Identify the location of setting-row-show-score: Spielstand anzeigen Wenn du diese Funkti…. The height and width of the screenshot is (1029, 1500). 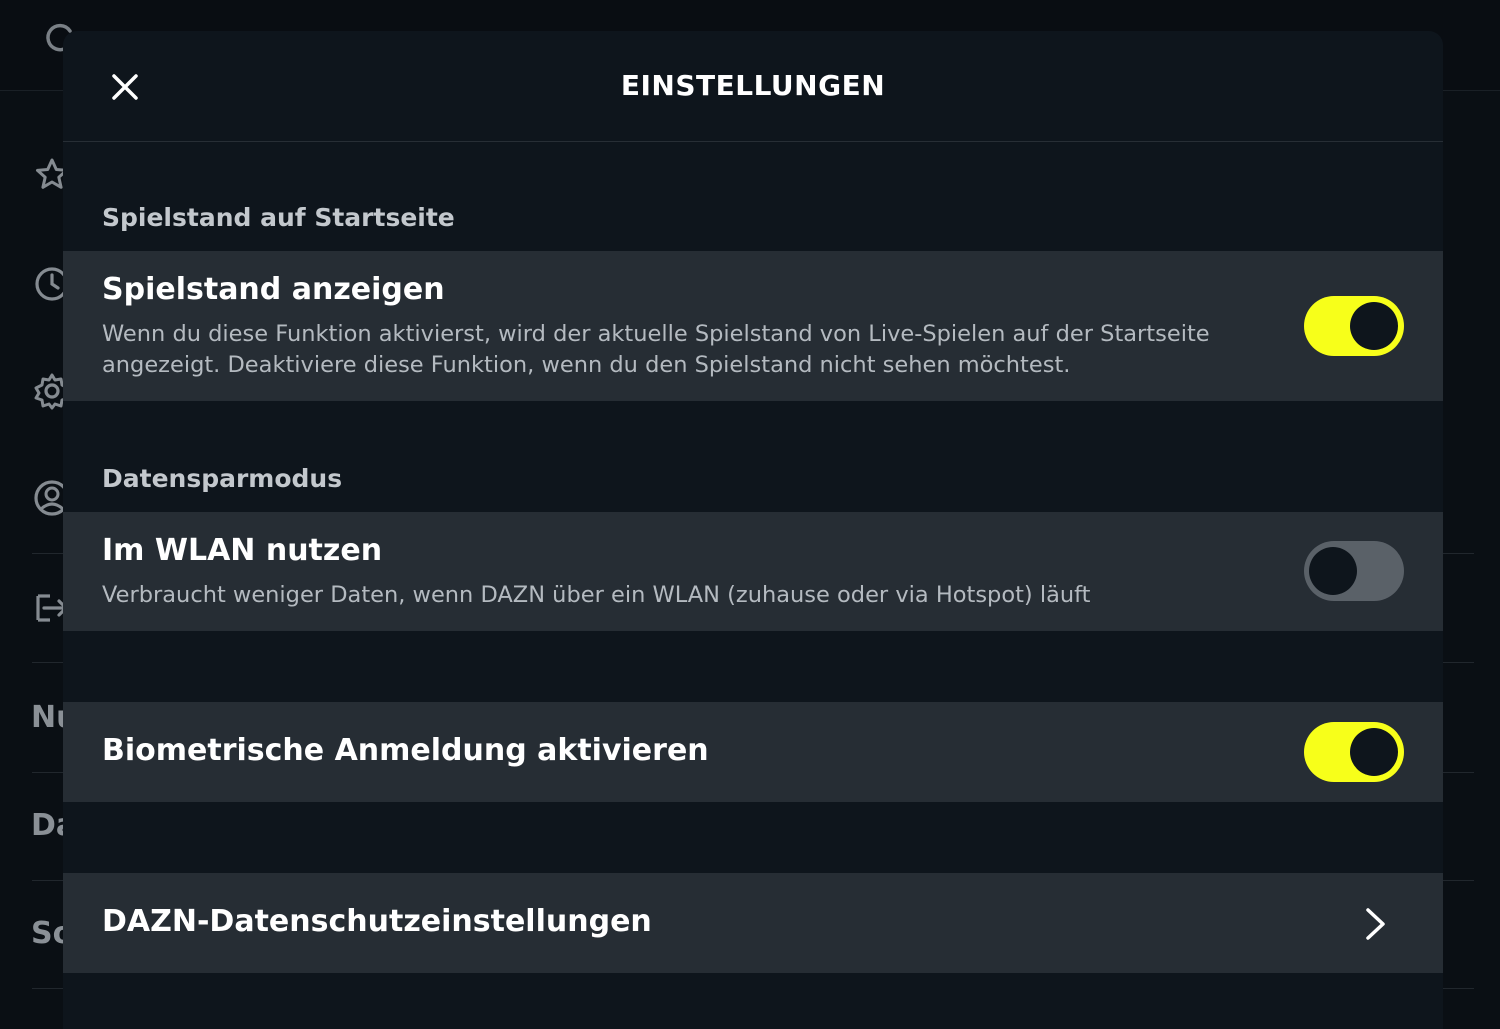
(753, 326).